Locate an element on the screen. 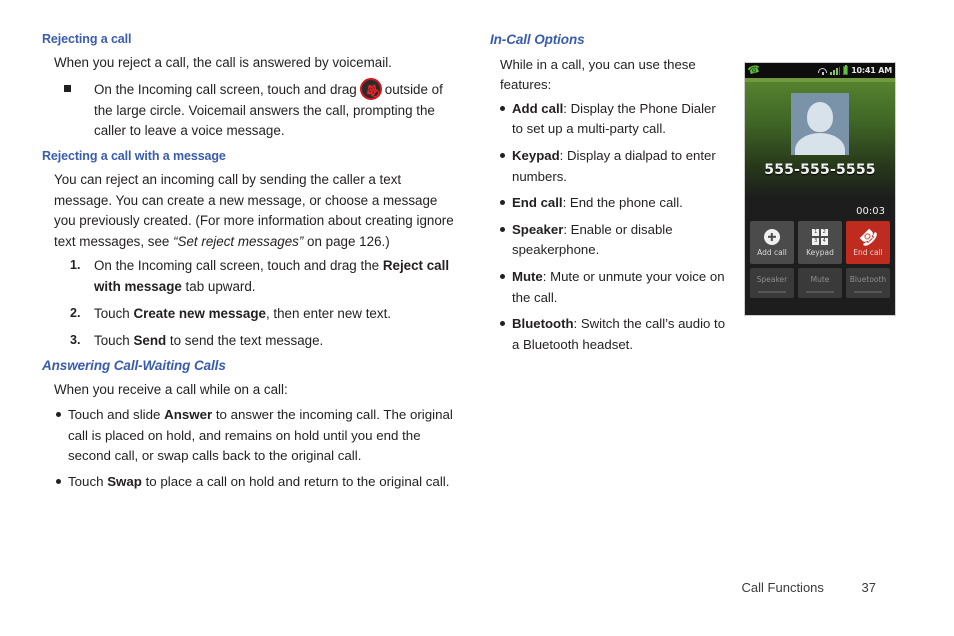 This screenshot has height=636, width=954. in-call-primary-buttons: Add call 1 2 3 4 Keypad ☎ End call is located at coordinates (820, 240).